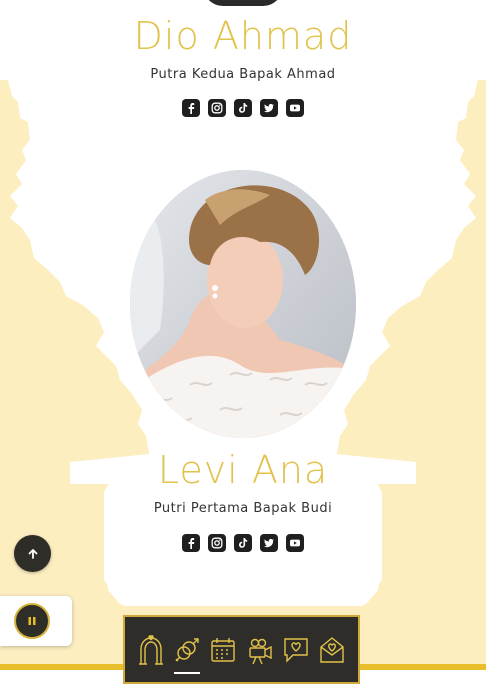 Image resolution: width=486 pixels, height=696 pixels. What do you see at coordinates (243, 36) in the screenshot?
I see `groom-name: Dio Ahmad` at bounding box center [243, 36].